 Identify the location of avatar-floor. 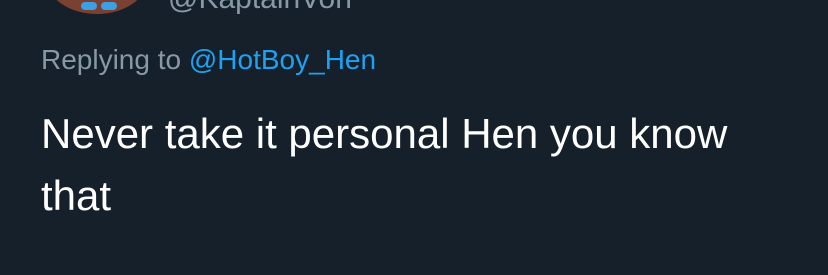
(97, 7).